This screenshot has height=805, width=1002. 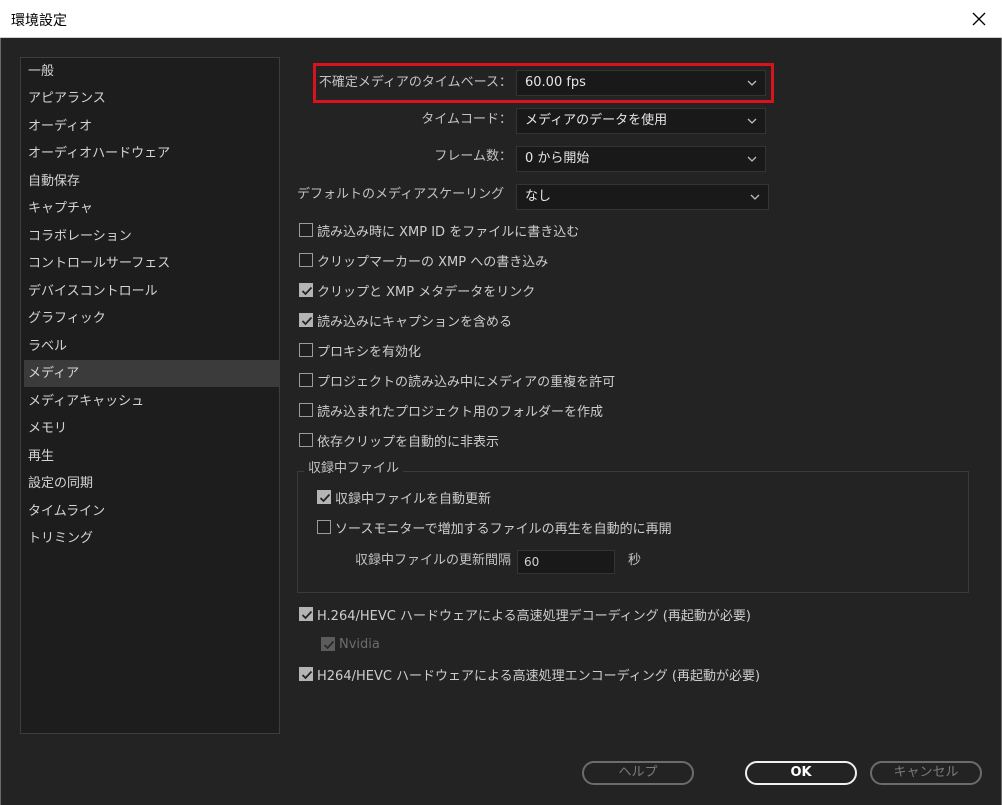 I want to click on timecode-label: タイムコード：, so click(x=466, y=119).